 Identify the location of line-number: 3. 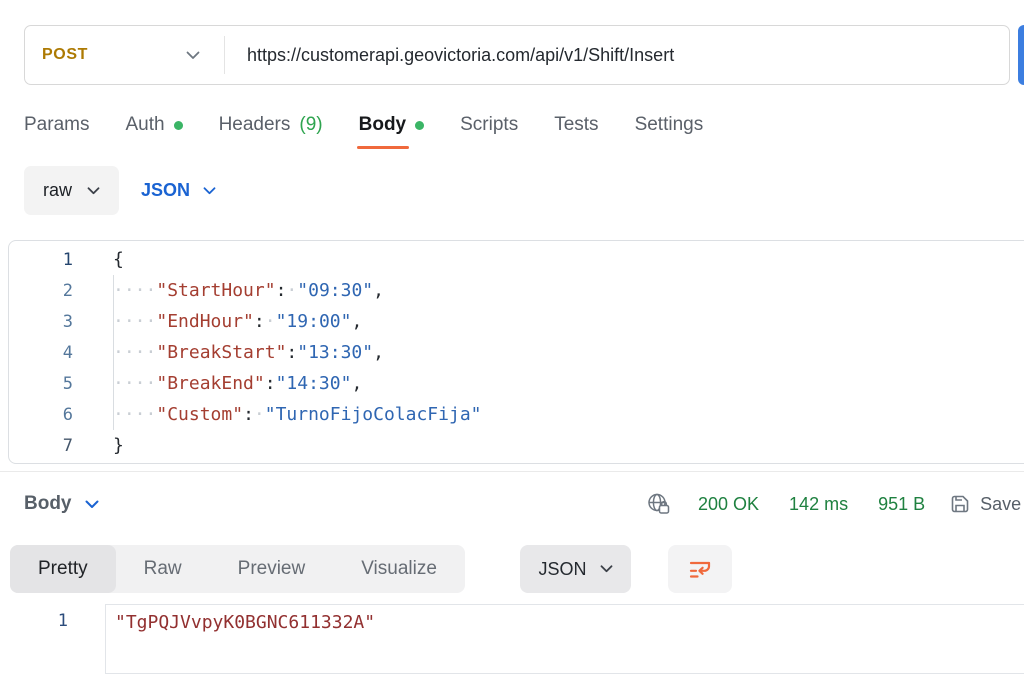
(67, 321).